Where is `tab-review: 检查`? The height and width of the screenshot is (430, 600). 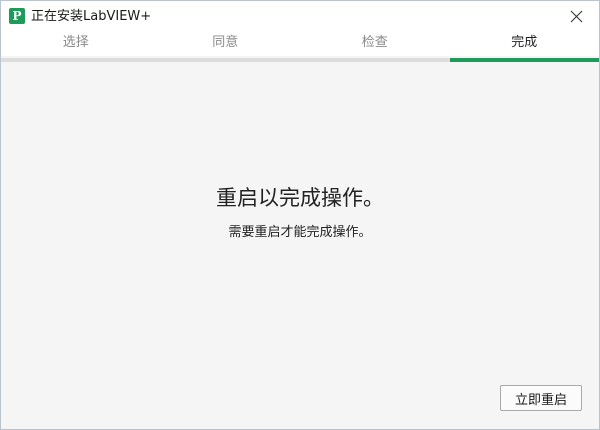
tab-review: 检查 is located at coordinates (374, 42).